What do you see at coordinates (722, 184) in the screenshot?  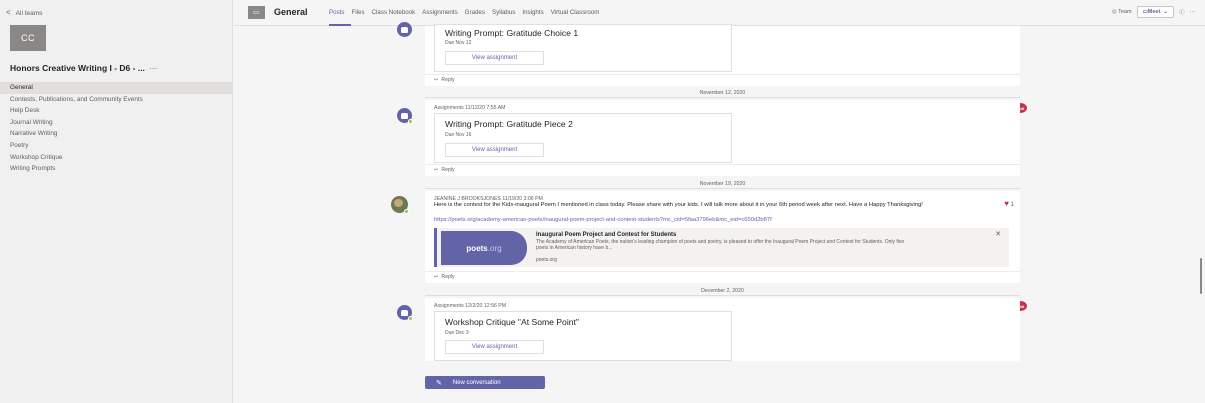 I see `date-separator: November 19, 2020` at bounding box center [722, 184].